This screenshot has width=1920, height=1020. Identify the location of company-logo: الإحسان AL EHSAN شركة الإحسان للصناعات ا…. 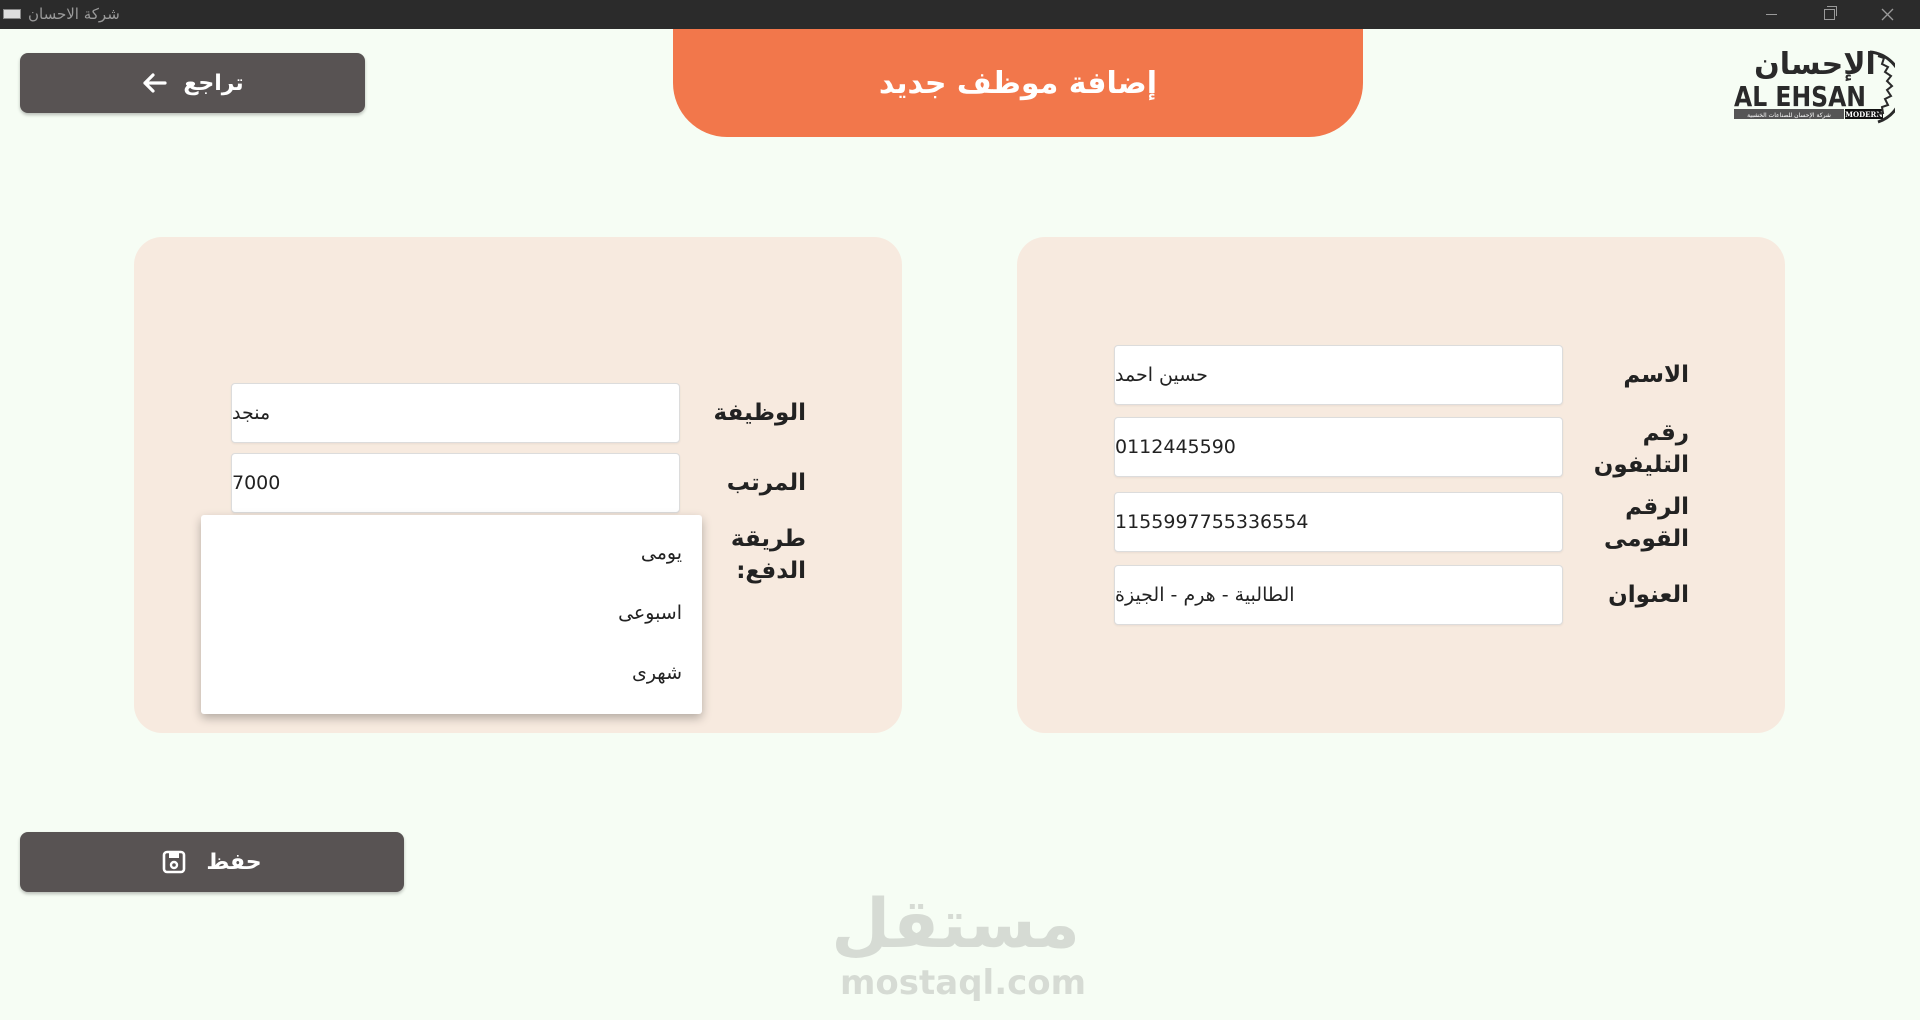
(1814, 85).